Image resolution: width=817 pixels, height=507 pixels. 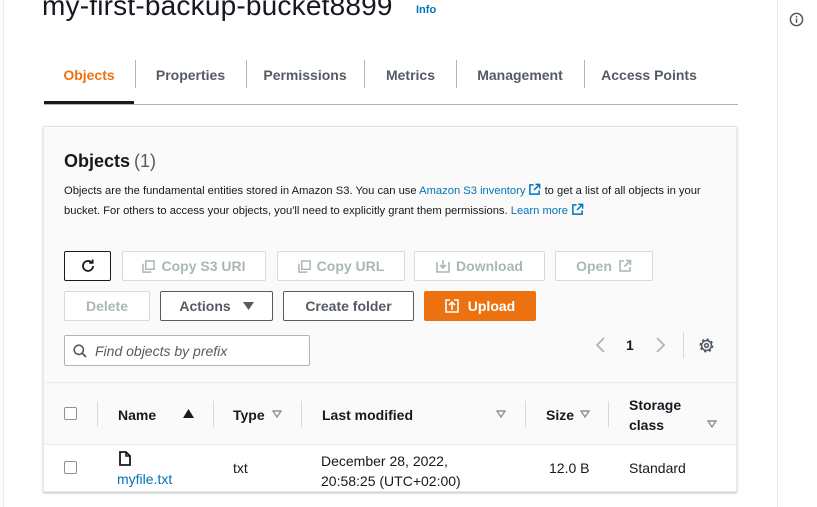 What do you see at coordinates (560, 415) in the screenshot?
I see `column-header-size: Size` at bounding box center [560, 415].